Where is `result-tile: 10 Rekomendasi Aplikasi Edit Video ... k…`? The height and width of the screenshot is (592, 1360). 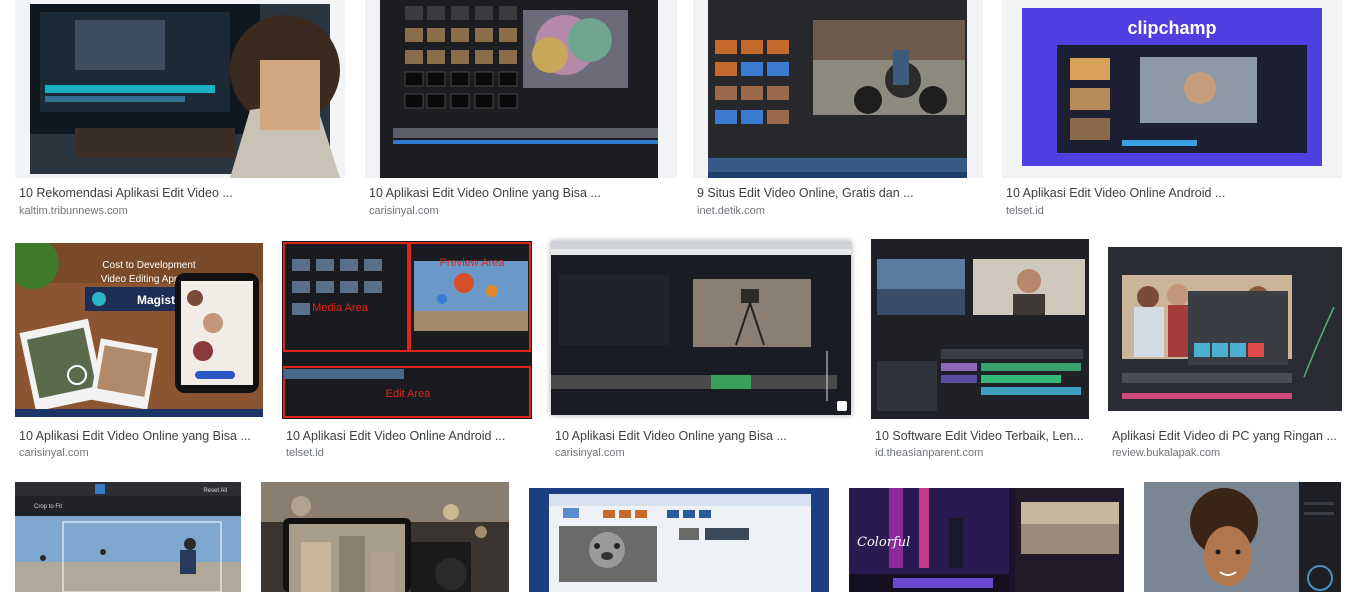
result-tile: 10 Rekomendasi Aplikasi Edit Video ... k… is located at coordinates (180, 112).